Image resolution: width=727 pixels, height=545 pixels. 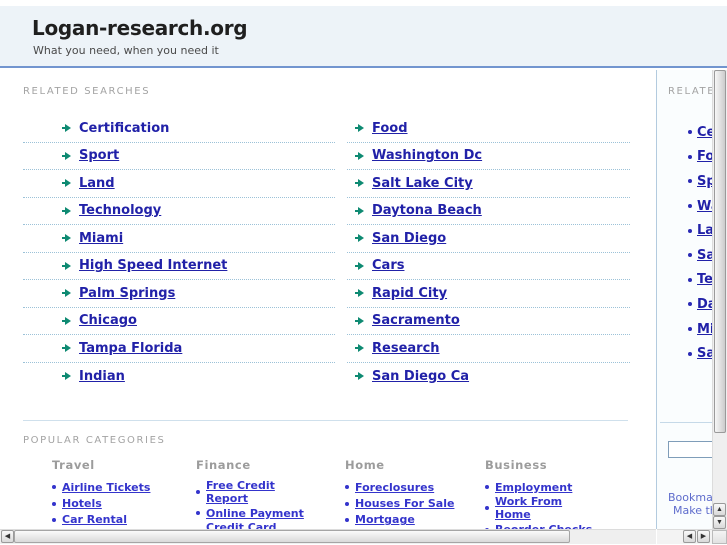 What do you see at coordinates (416, 320) in the screenshot?
I see `related-search-link: Sacramento` at bounding box center [416, 320].